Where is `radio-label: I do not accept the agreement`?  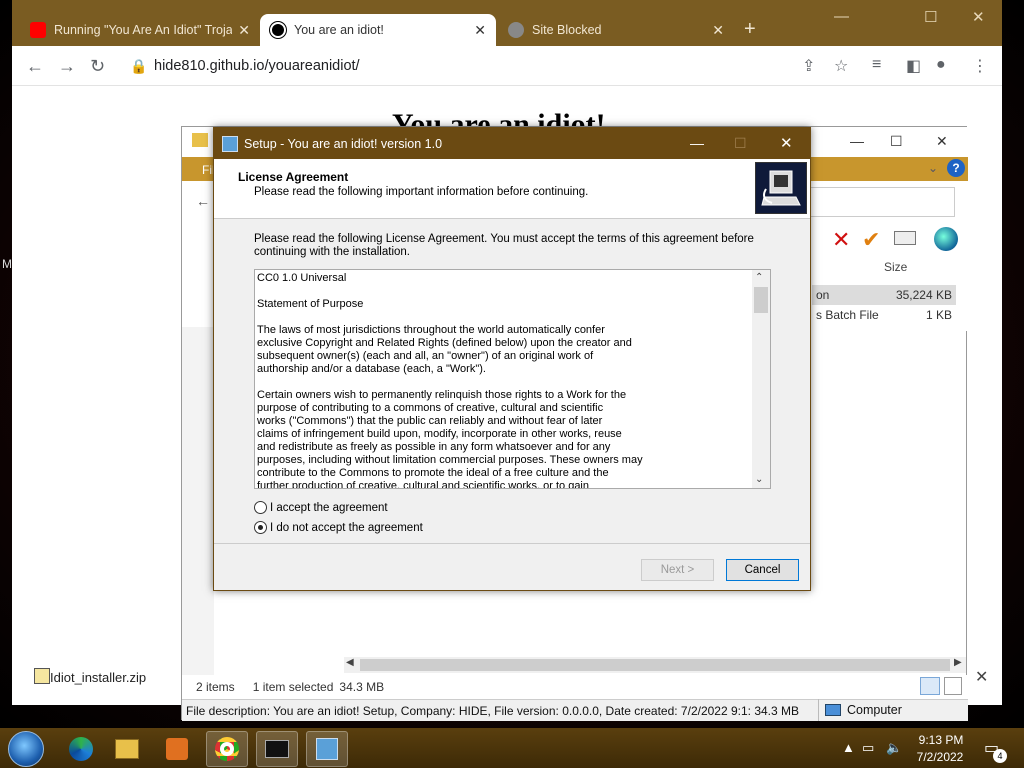 radio-label: I do not accept the agreement is located at coordinates (346, 527).